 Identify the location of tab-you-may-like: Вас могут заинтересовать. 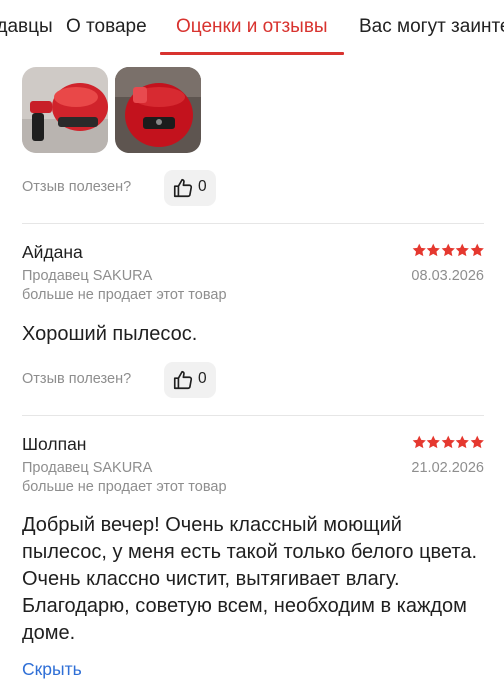
(431, 27).